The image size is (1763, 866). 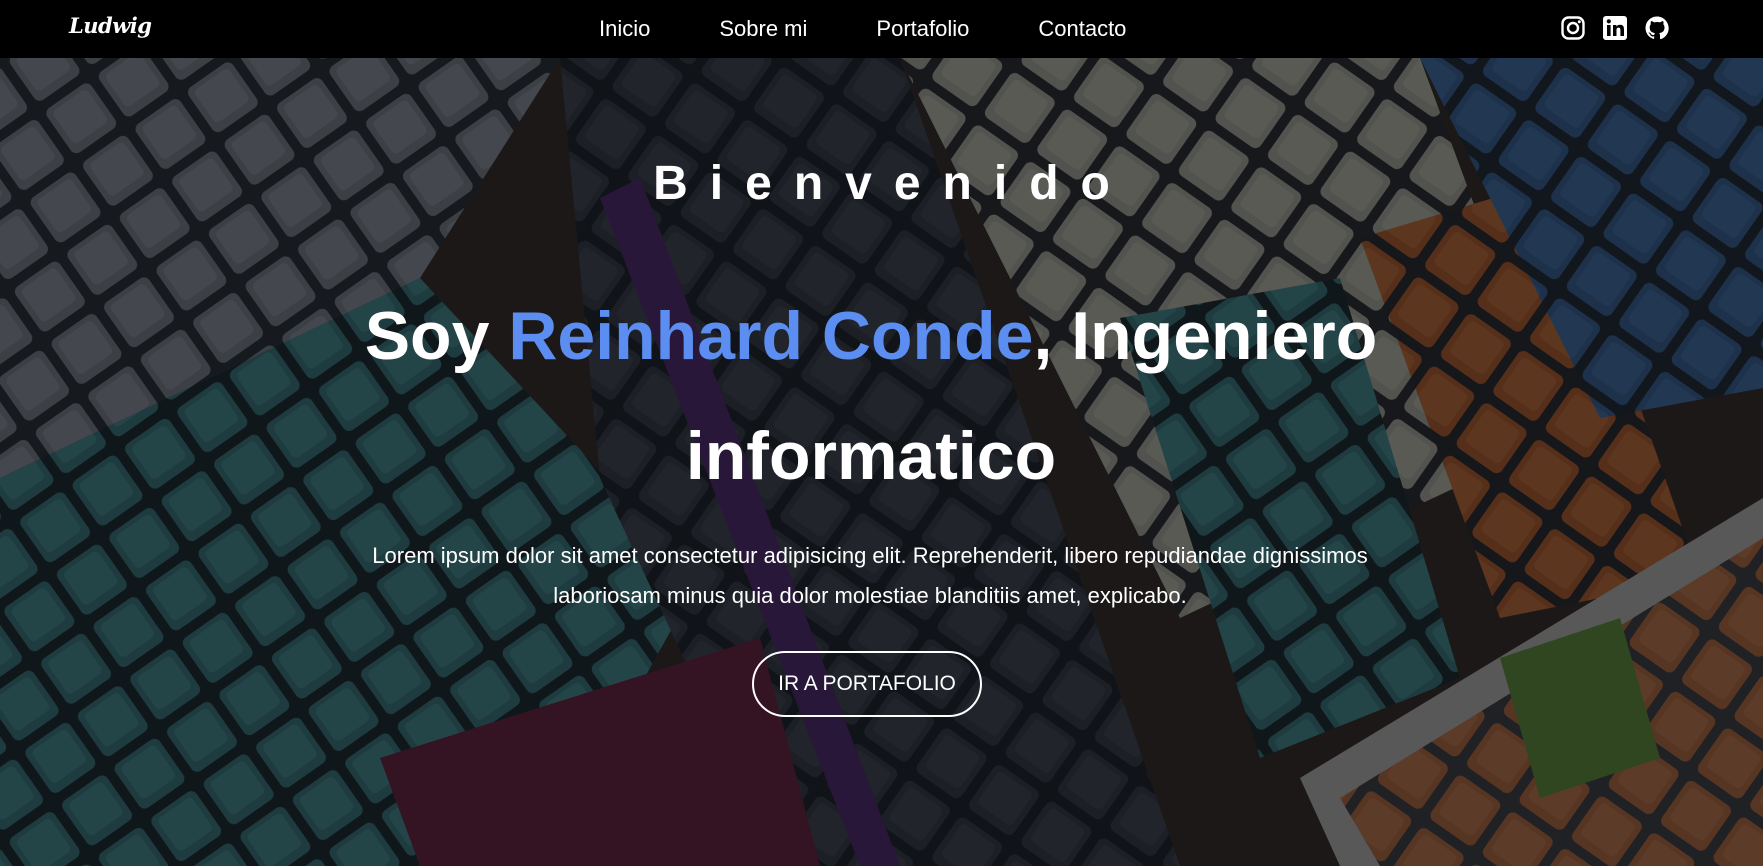 I want to click on social-icons, so click(x=1615, y=28).